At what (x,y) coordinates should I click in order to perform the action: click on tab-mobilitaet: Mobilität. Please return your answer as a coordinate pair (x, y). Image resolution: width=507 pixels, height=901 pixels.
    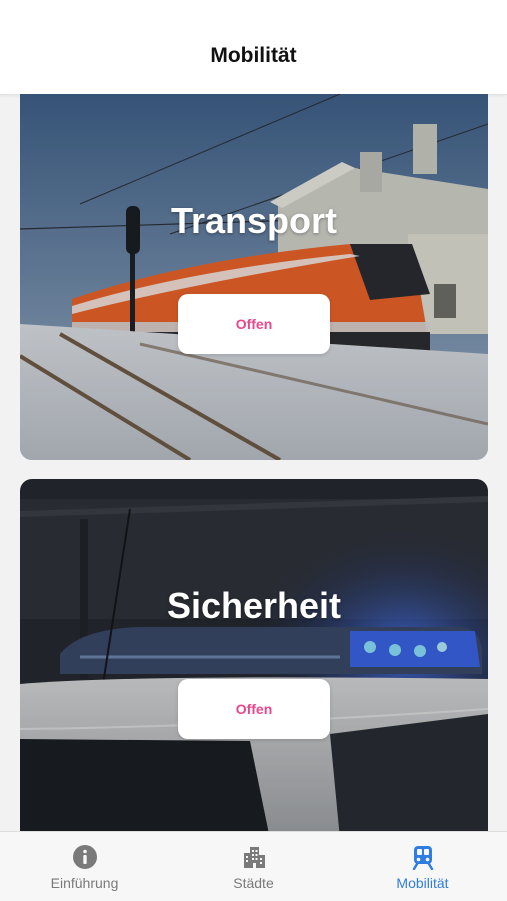
    Looking at the image, I should click on (422, 866).